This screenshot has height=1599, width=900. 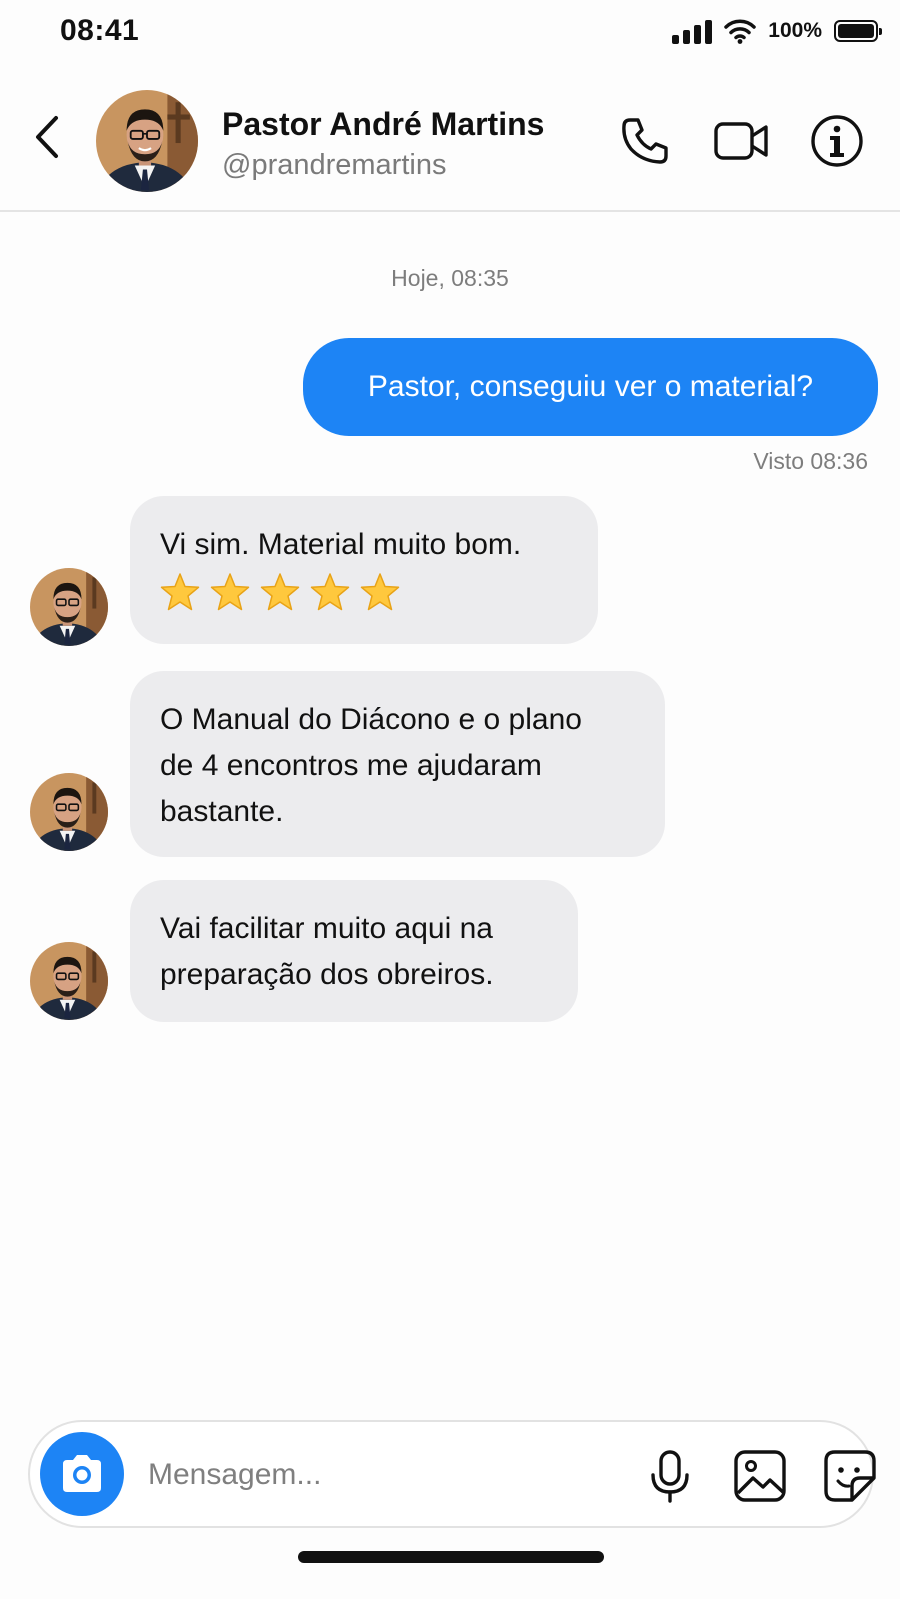 What do you see at coordinates (670, 1476) in the screenshot?
I see `microphone-icon` at bounding box center [670, 1476].